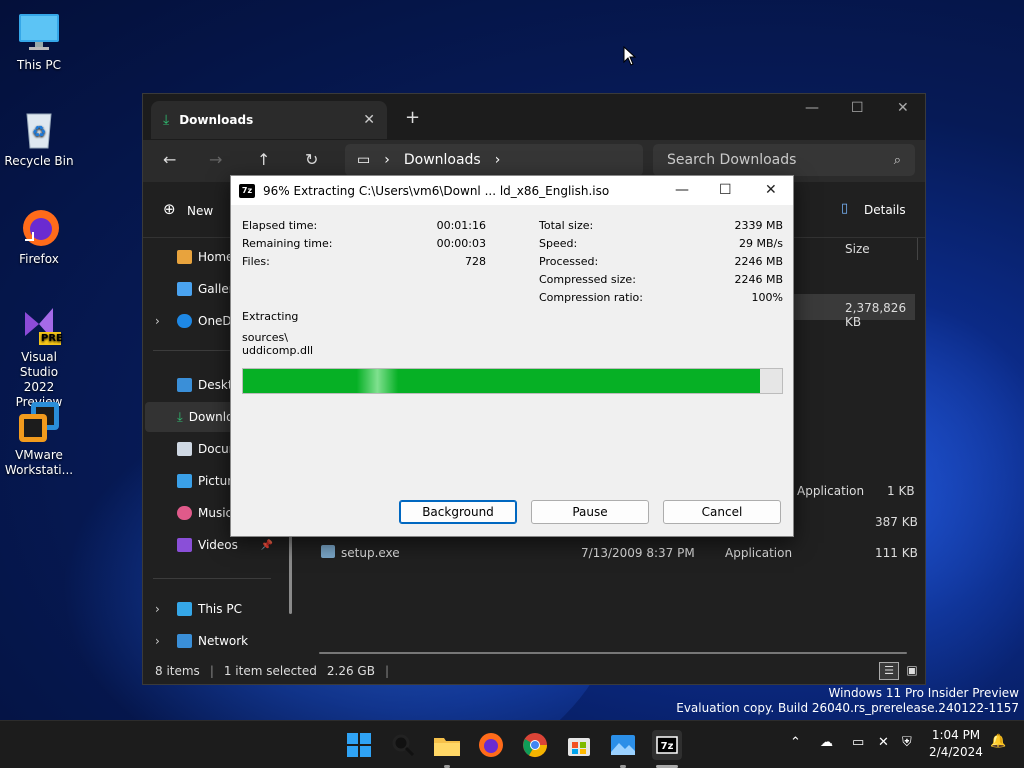  What do you see at coordinates (883, 742) in the screenshot?
I see `volume-mute-icon: ✕` at bounding box center [883, 742].